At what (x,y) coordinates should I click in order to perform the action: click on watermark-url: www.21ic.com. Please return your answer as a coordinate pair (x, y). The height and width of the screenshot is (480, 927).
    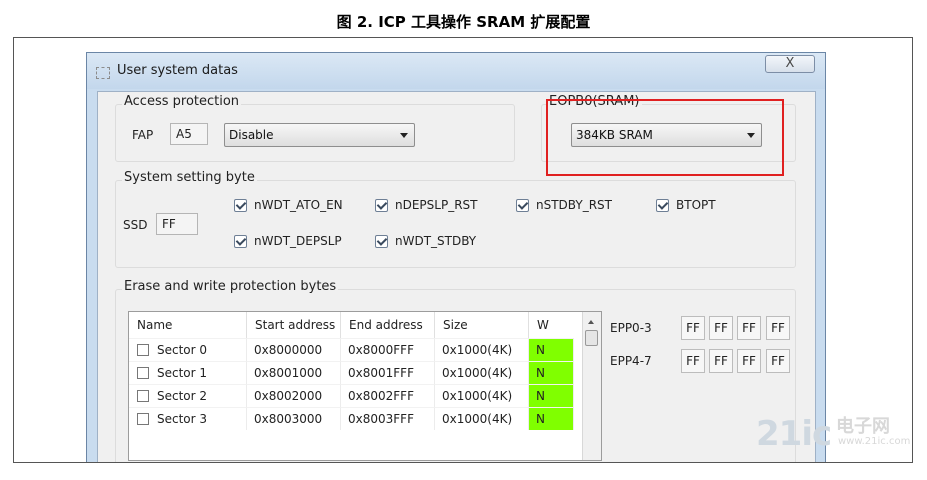
    Looking at the image, I should click on (874, 441).